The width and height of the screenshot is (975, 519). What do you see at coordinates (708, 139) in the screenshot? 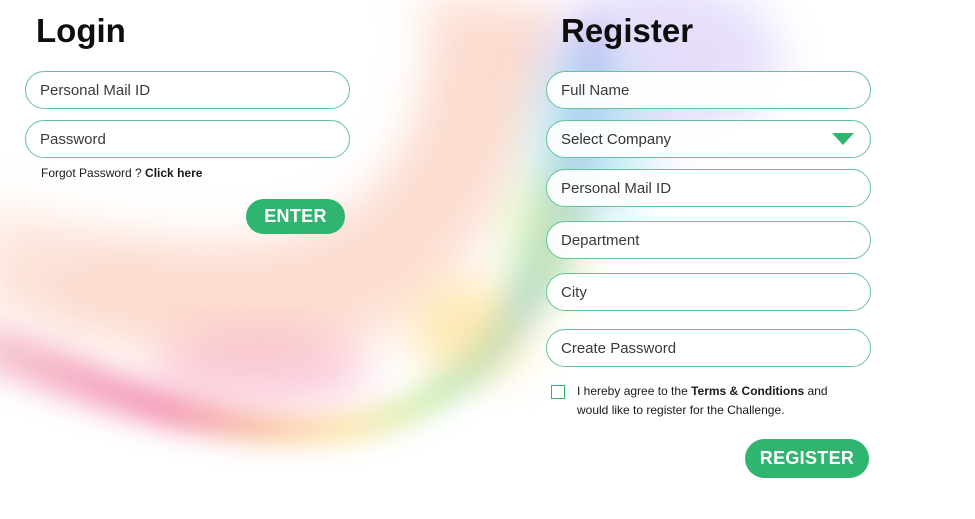
I see `company-select: Select Company` at bounding box center [708, 139].